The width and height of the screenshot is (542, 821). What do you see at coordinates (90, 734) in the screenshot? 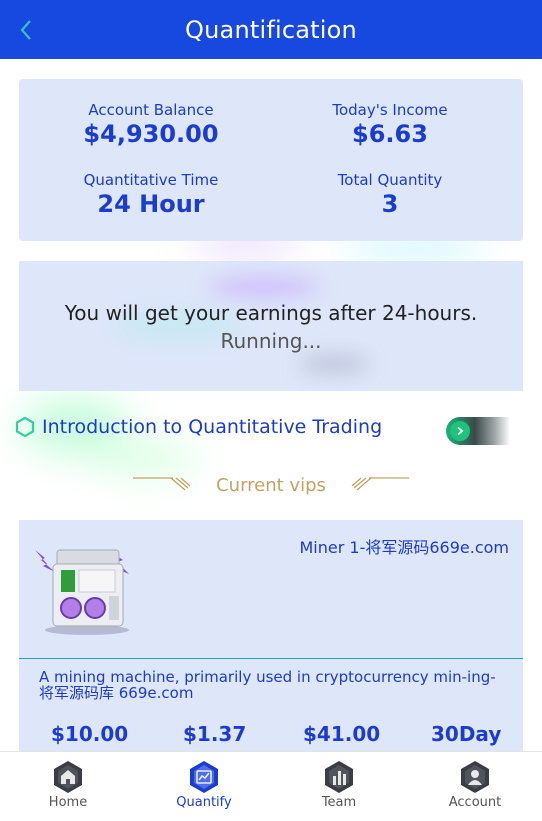
I see `vip-price: $10.00` at bounding box center [90, 734].